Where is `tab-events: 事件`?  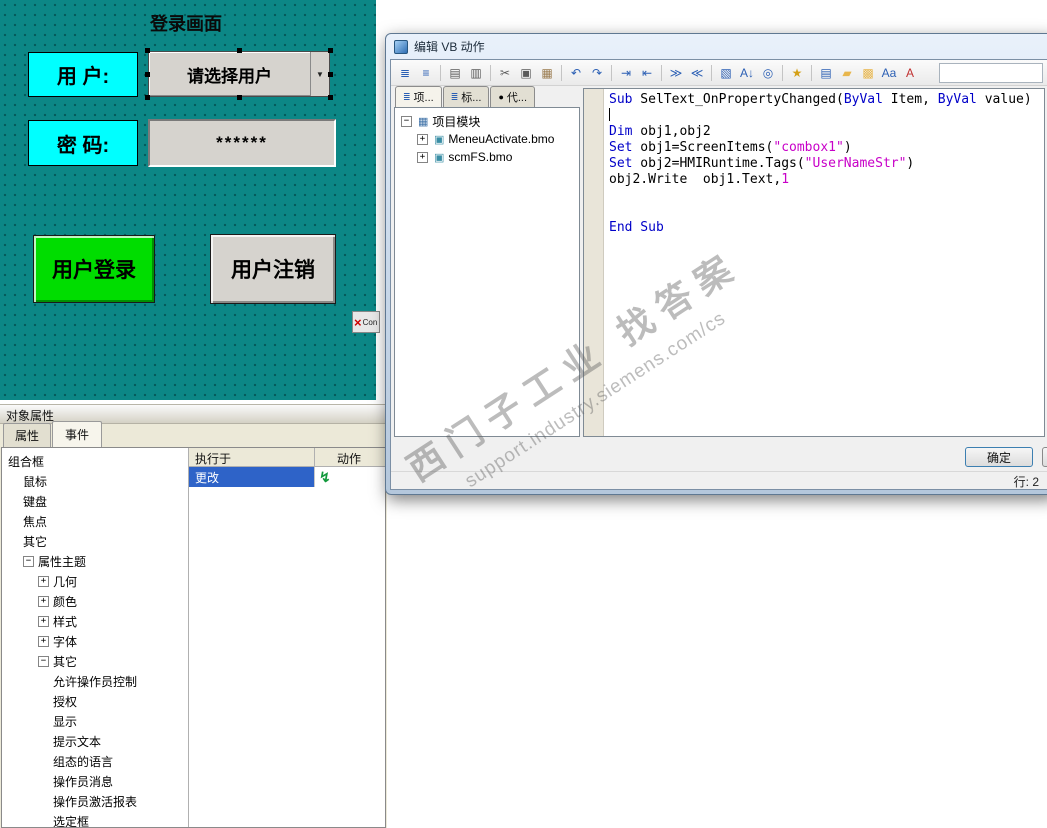
tab-events: 事件 is located at coordinates (77, 434).